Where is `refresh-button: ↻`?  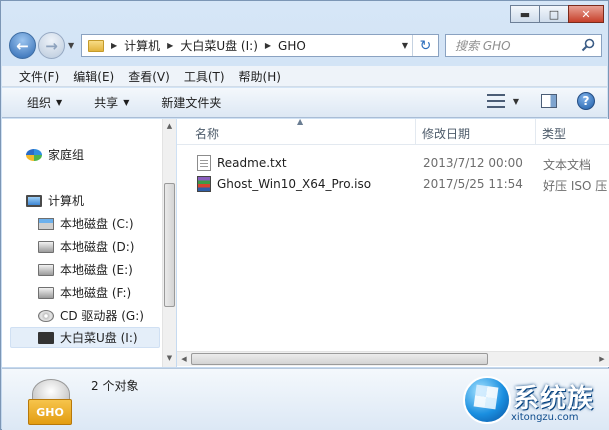 refresh-button: ↻ is located at coordinates (425, 45).